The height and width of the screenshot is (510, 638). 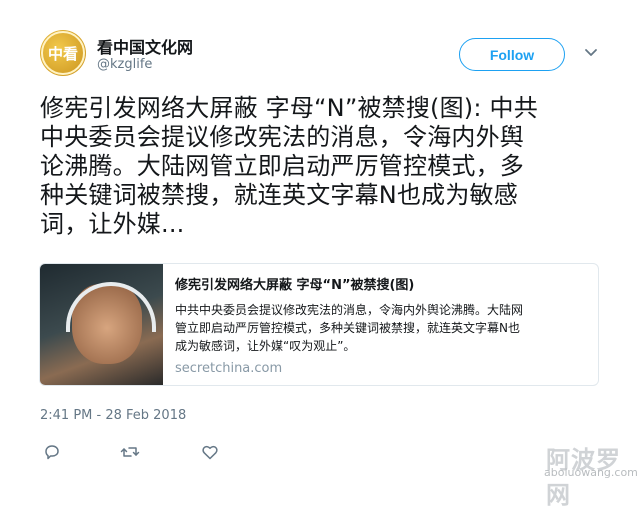 I want to click on avatar-logo: 中看, so click(x=63, y=53).